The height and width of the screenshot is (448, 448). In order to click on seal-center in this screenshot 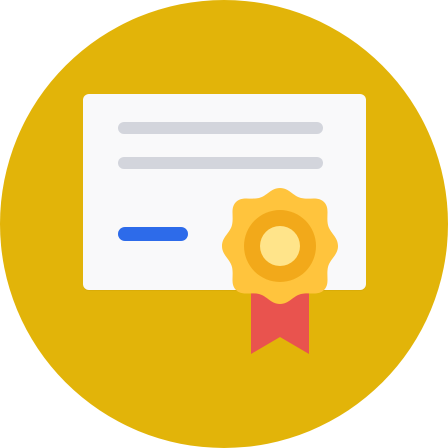, I will do `click(280, 246)`.